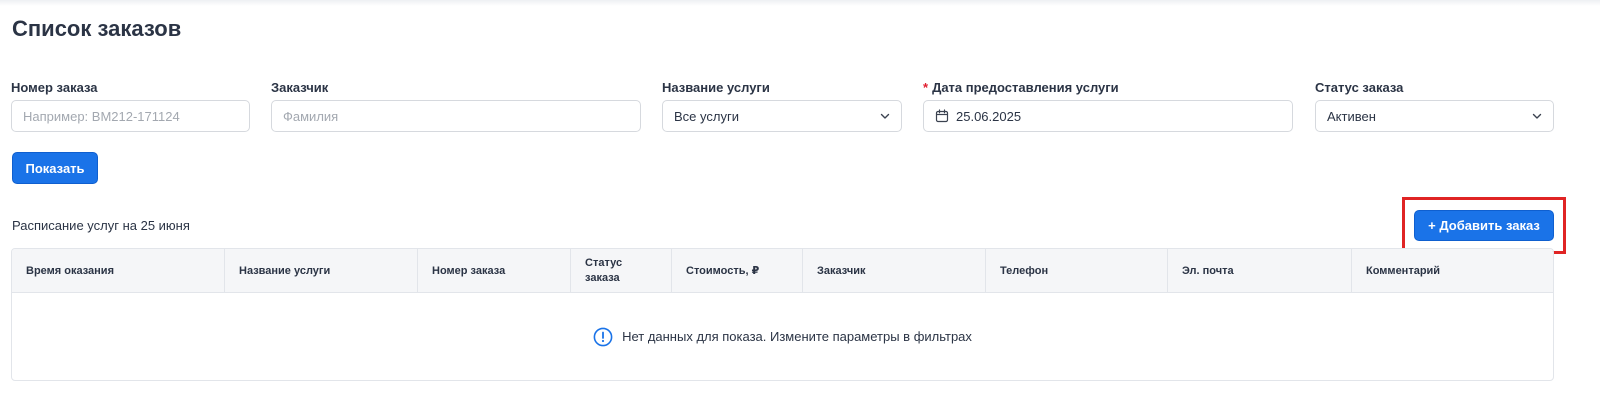  What do you see at coordinates (1452, 271) in the screenshot?
I see `column-header: Комментарий` at bounding box center [1452, 271].